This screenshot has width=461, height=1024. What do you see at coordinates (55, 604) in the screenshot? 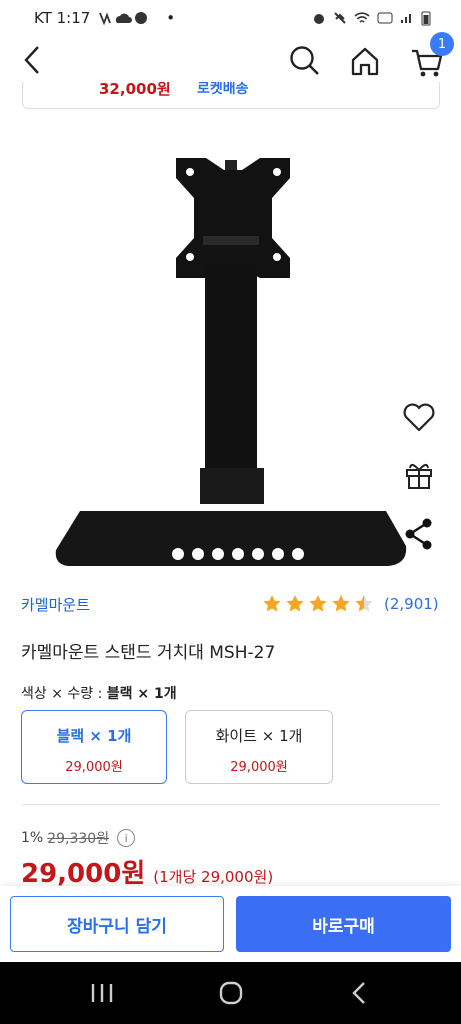
I see `brand-link: 카멜마운트` at bounding box center [55, 604].